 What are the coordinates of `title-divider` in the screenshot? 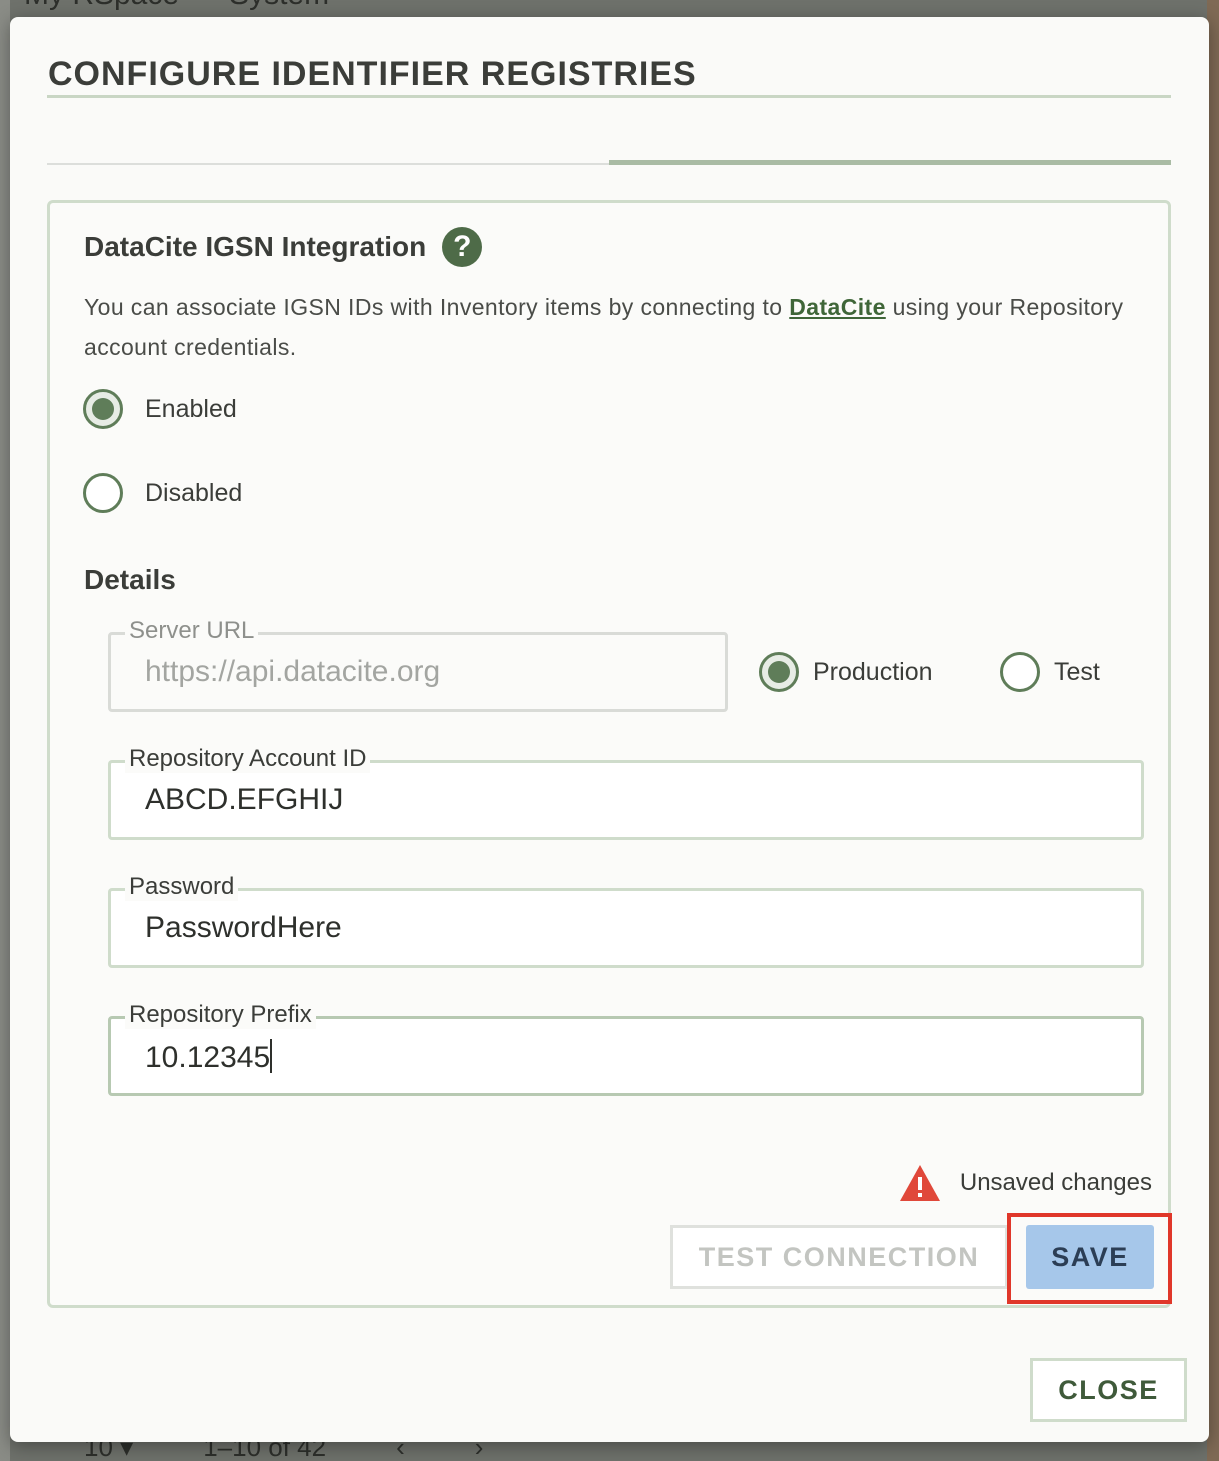 It's located at (609, 96).